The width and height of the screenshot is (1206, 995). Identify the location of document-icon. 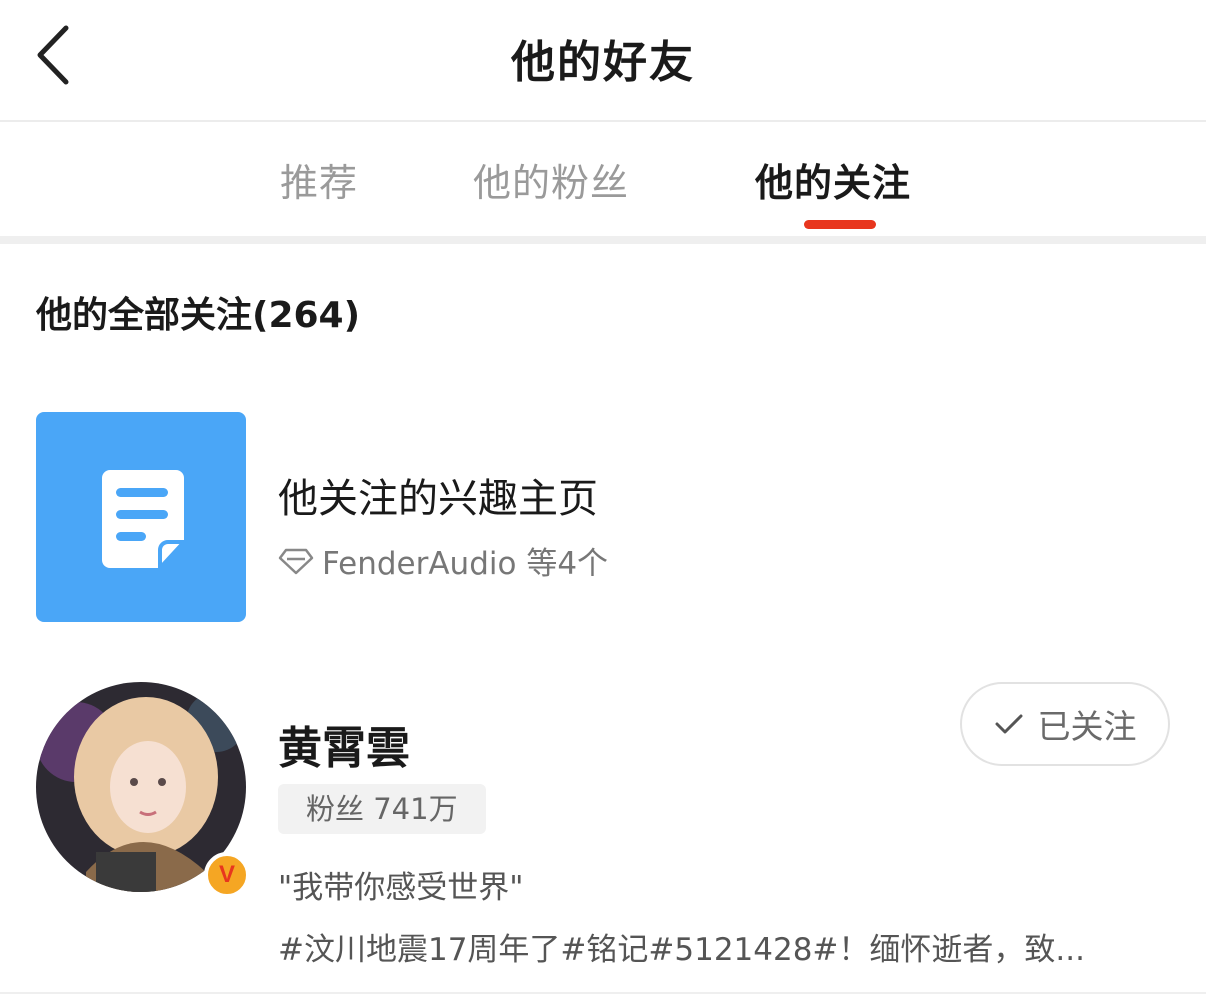
(145, 522).